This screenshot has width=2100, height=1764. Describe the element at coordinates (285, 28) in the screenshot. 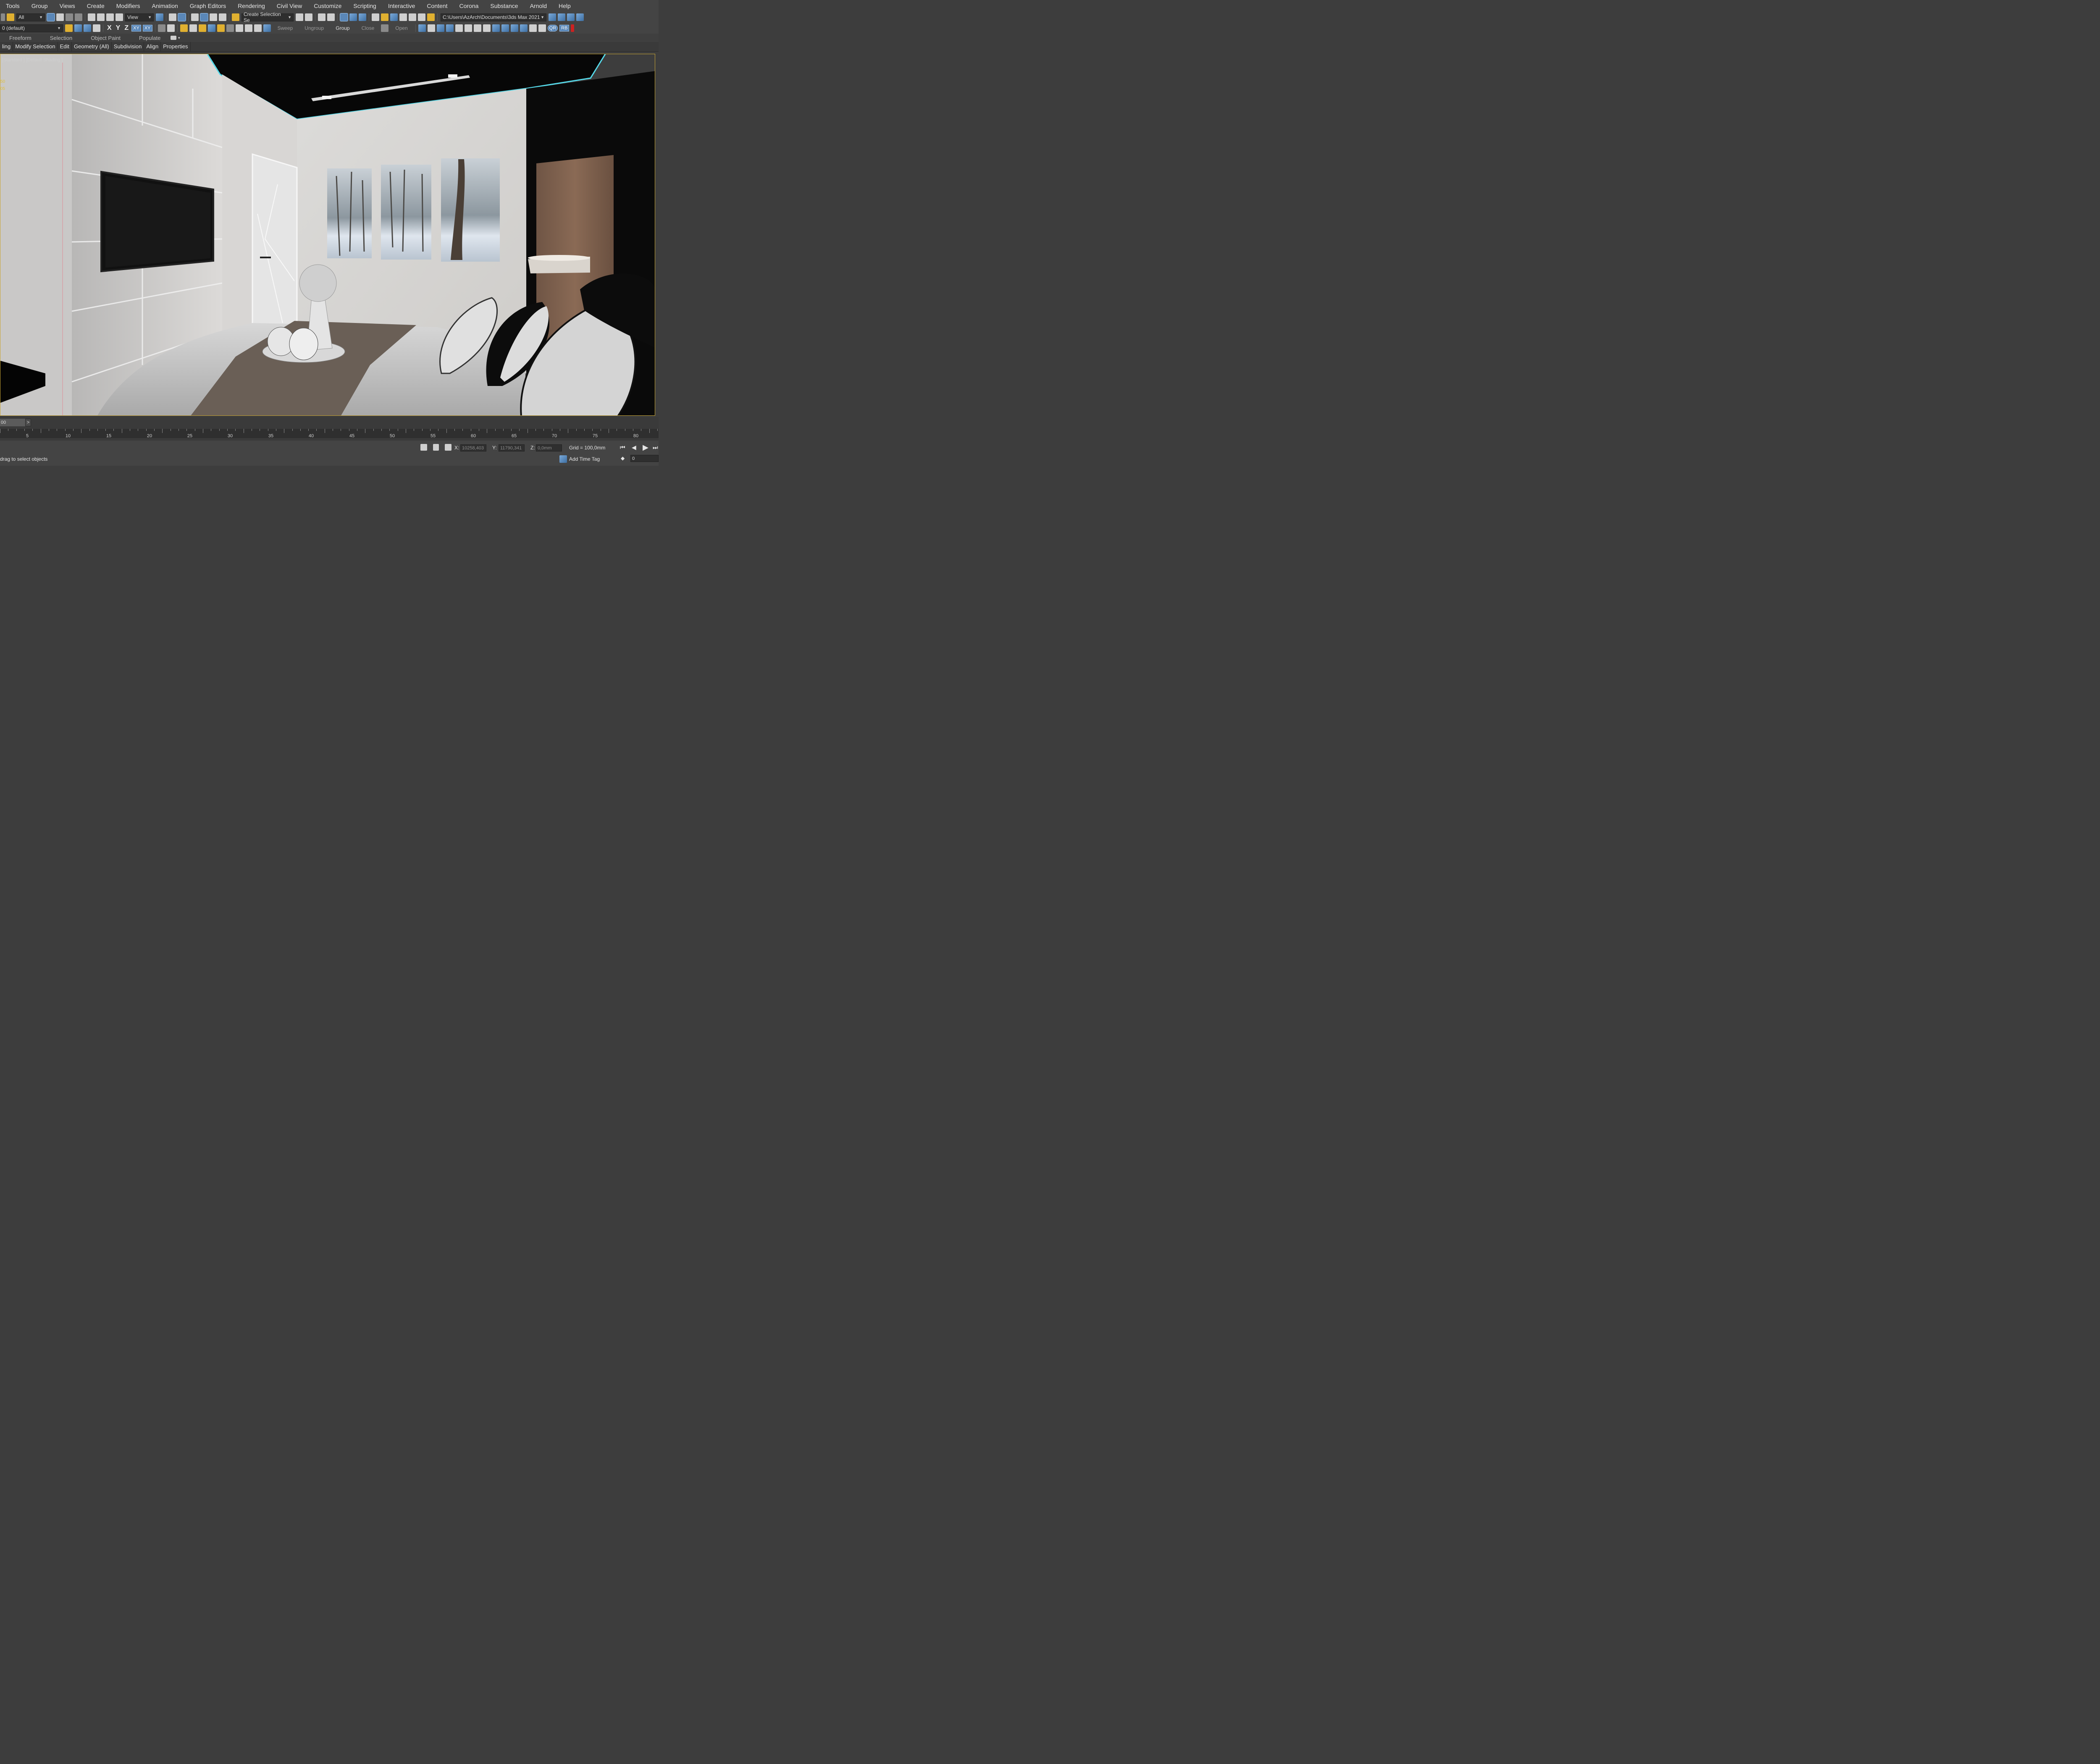

I see `sweep-button: Sweep` at that location.